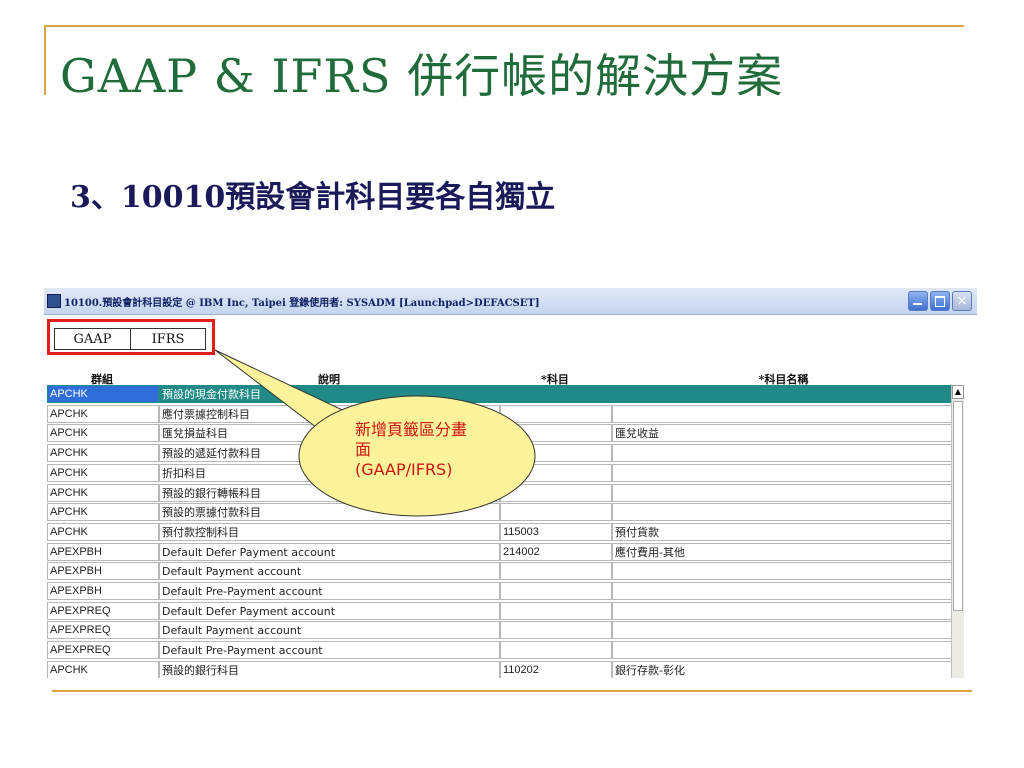 This screenshot has height=768, width=1024. I want to click on tab-gaap: GAAP, so click(92, 339).